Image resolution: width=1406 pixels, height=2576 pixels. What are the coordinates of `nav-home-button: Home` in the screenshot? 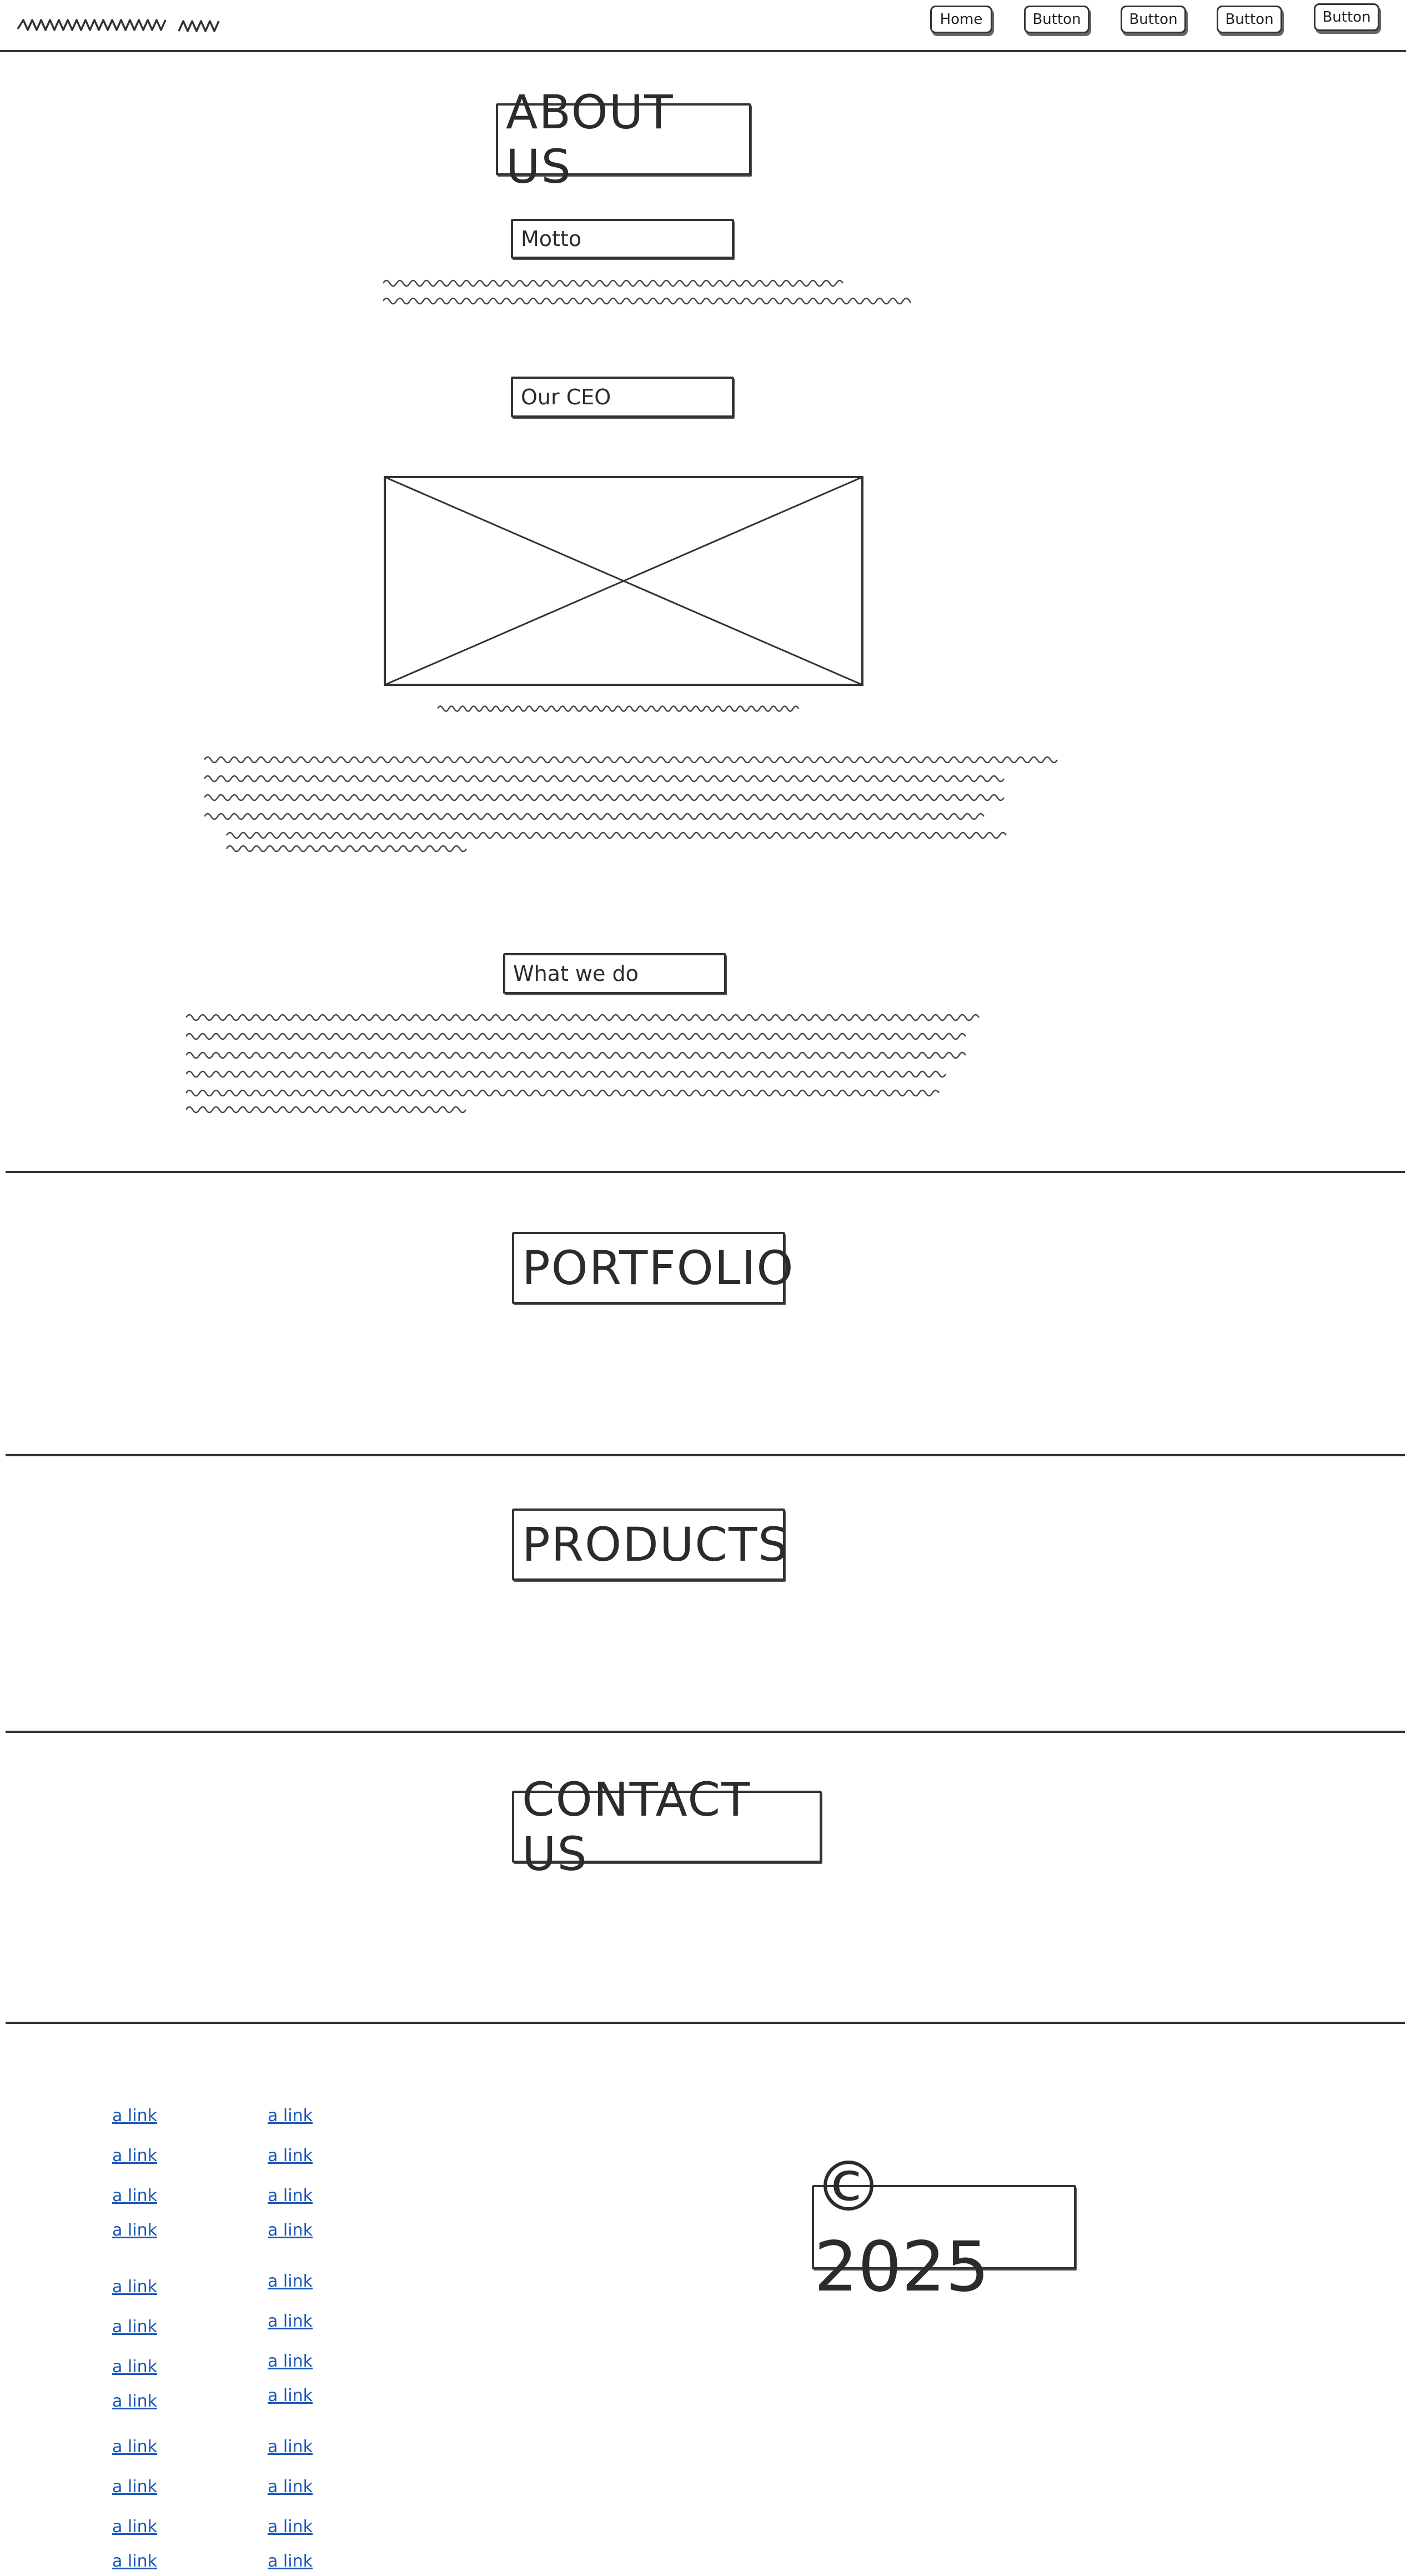 It's located at (961, 19).